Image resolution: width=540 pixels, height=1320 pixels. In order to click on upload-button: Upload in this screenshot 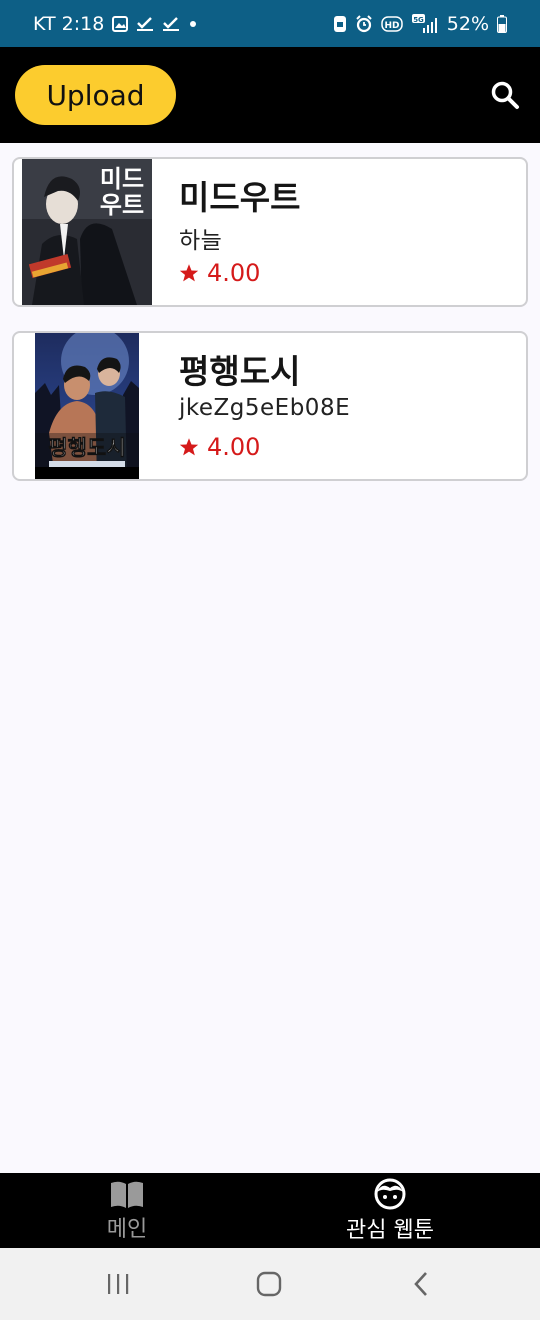, I will do `click(95, 95)`.